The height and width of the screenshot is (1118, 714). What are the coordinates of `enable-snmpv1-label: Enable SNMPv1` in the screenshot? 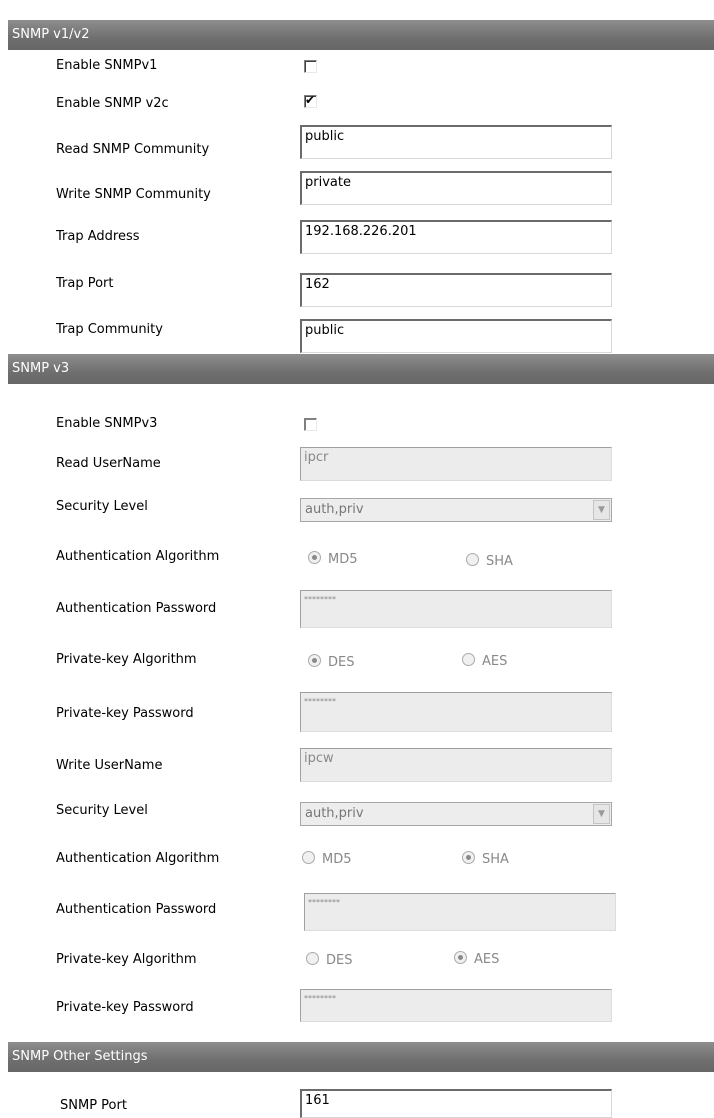 It's located at (107, 65).